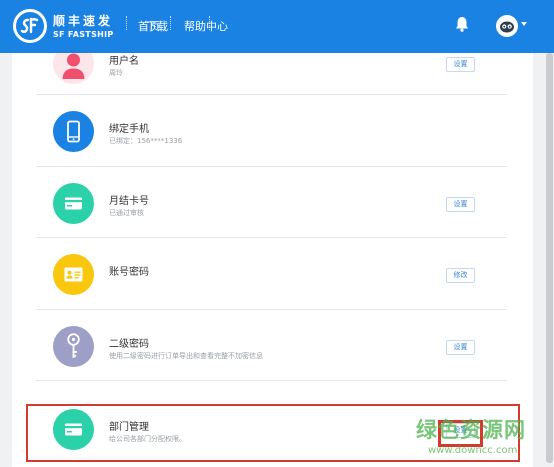 This screenshot has width=554, height=467. I want to click on id-card-icon, so click(73, 274).